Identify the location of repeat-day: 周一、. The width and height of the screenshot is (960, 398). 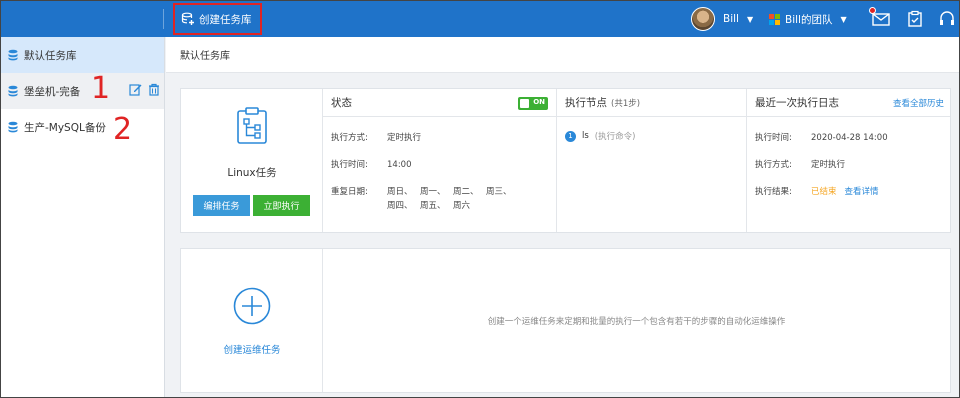
(433, 192).